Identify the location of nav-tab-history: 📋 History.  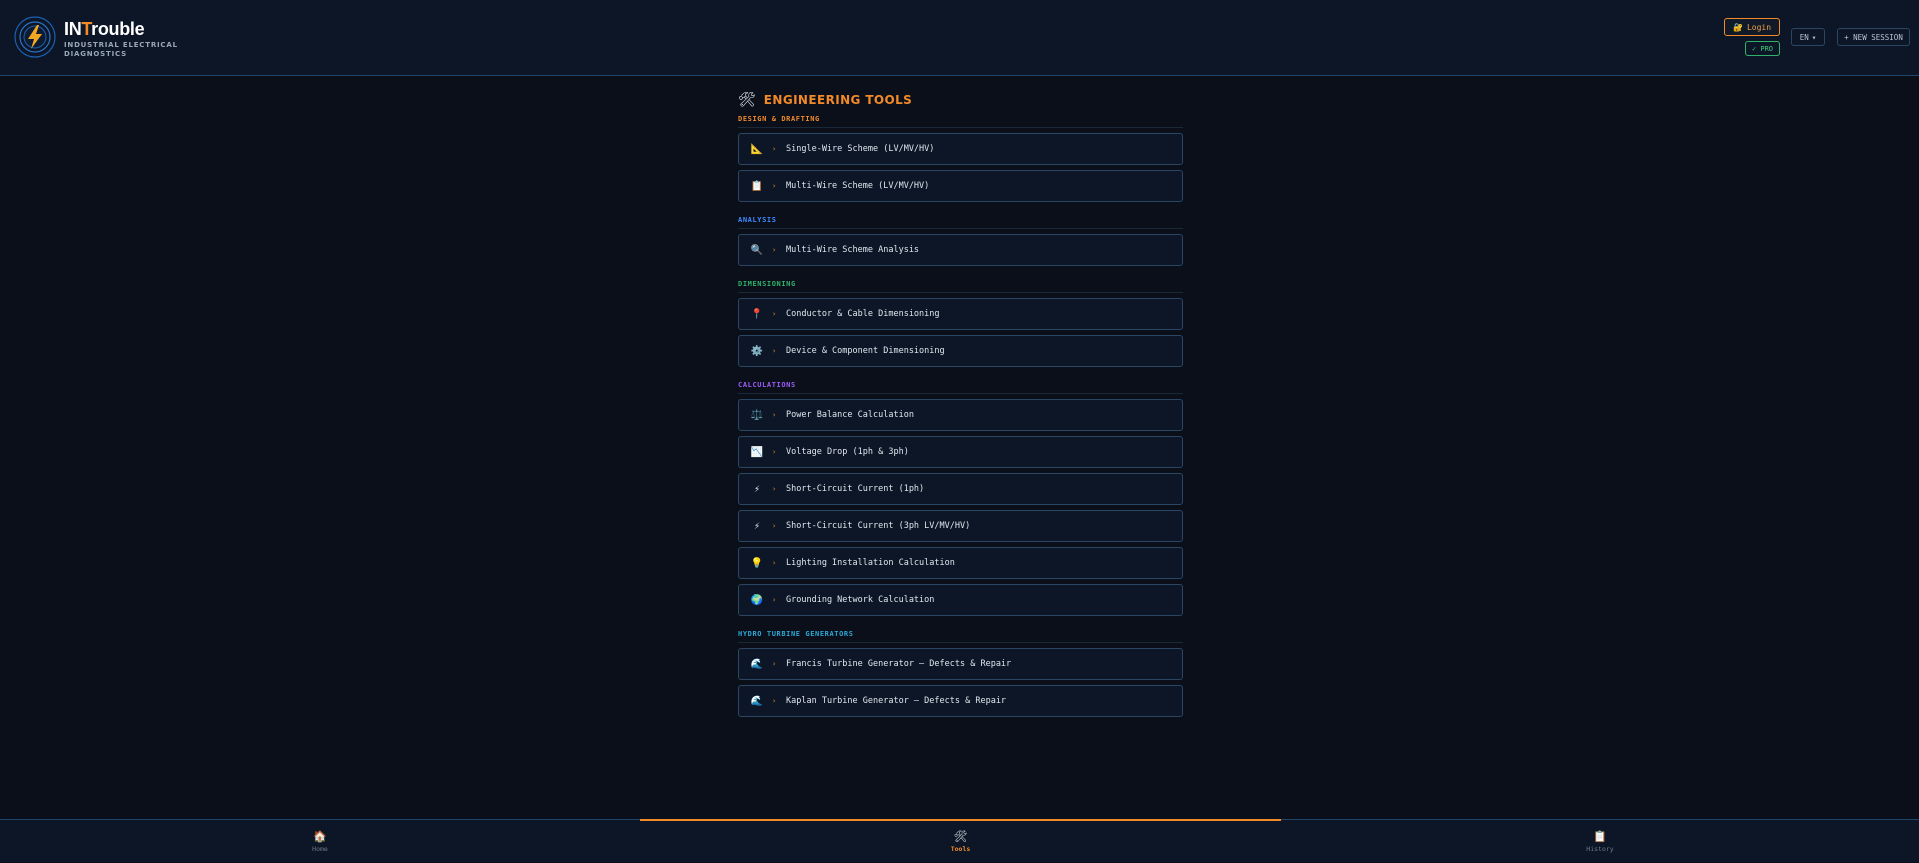
(1600, 841).